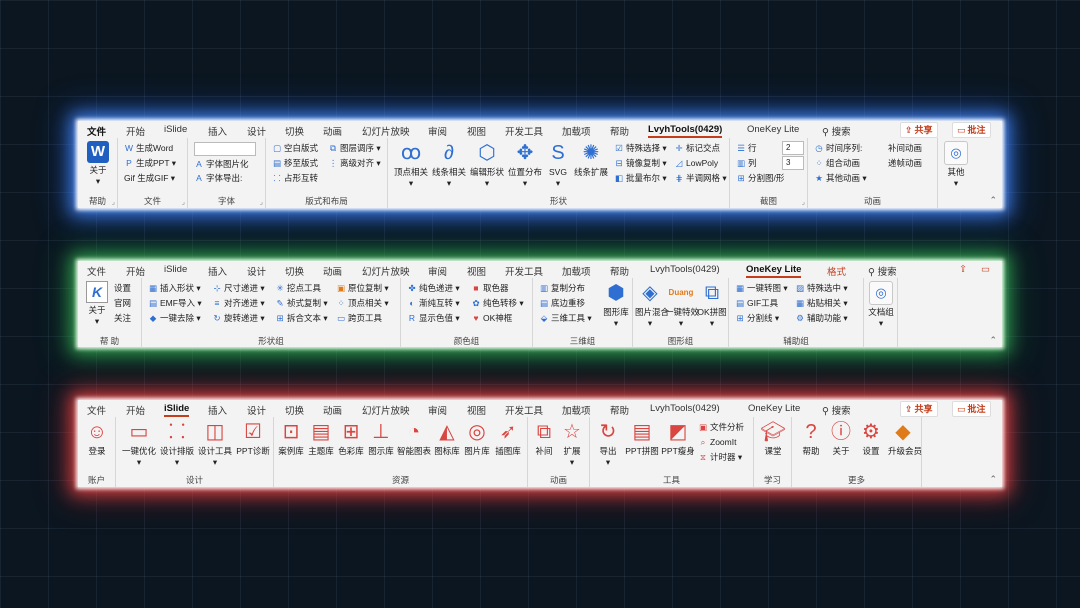  What do you see at coordinates (238, 288) in the screenshot?
I see `size-step-button: ⊹ 尺寸递进 ▾` at bounding box center [238, 288].